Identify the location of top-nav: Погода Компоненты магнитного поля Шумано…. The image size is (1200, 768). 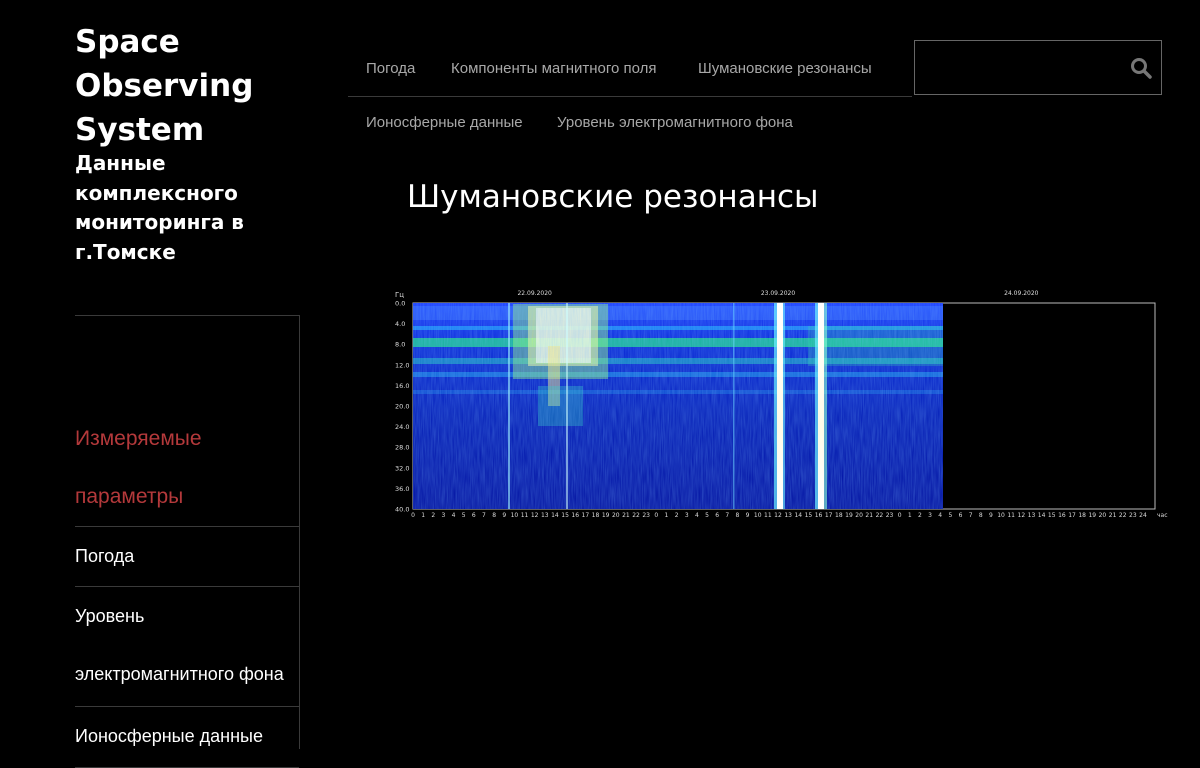
(630, 68).